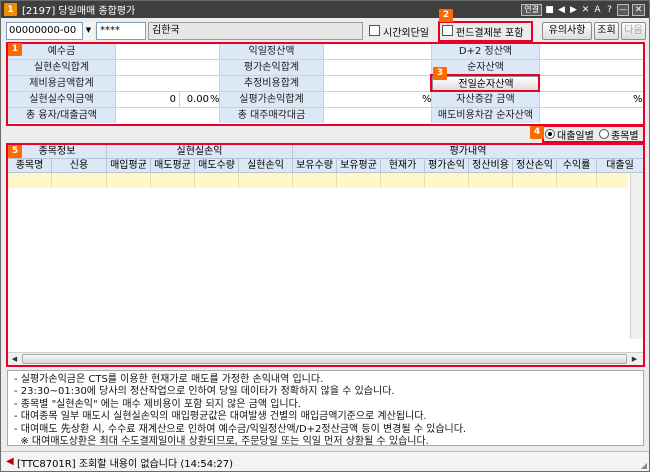 Image resolution: width=650 pixels, height=472 pixels. I want to click on summary-label: 실평가손익합계, so click(272, 99).